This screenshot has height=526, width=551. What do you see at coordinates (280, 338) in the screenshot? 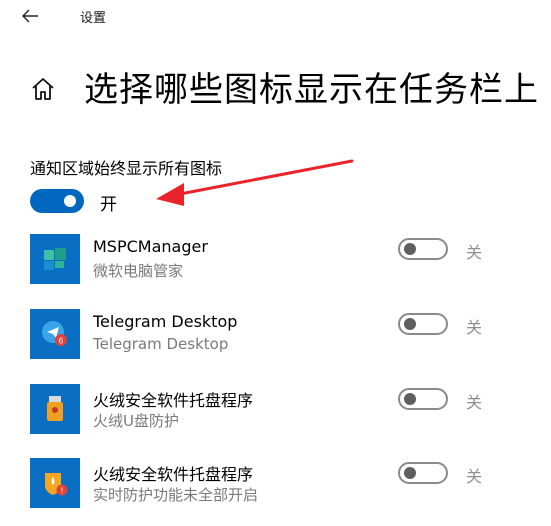
I see `app-row-telegram: 6 Telegram Desktop Telegram Desktop 关` at bounding box center [280, 338].